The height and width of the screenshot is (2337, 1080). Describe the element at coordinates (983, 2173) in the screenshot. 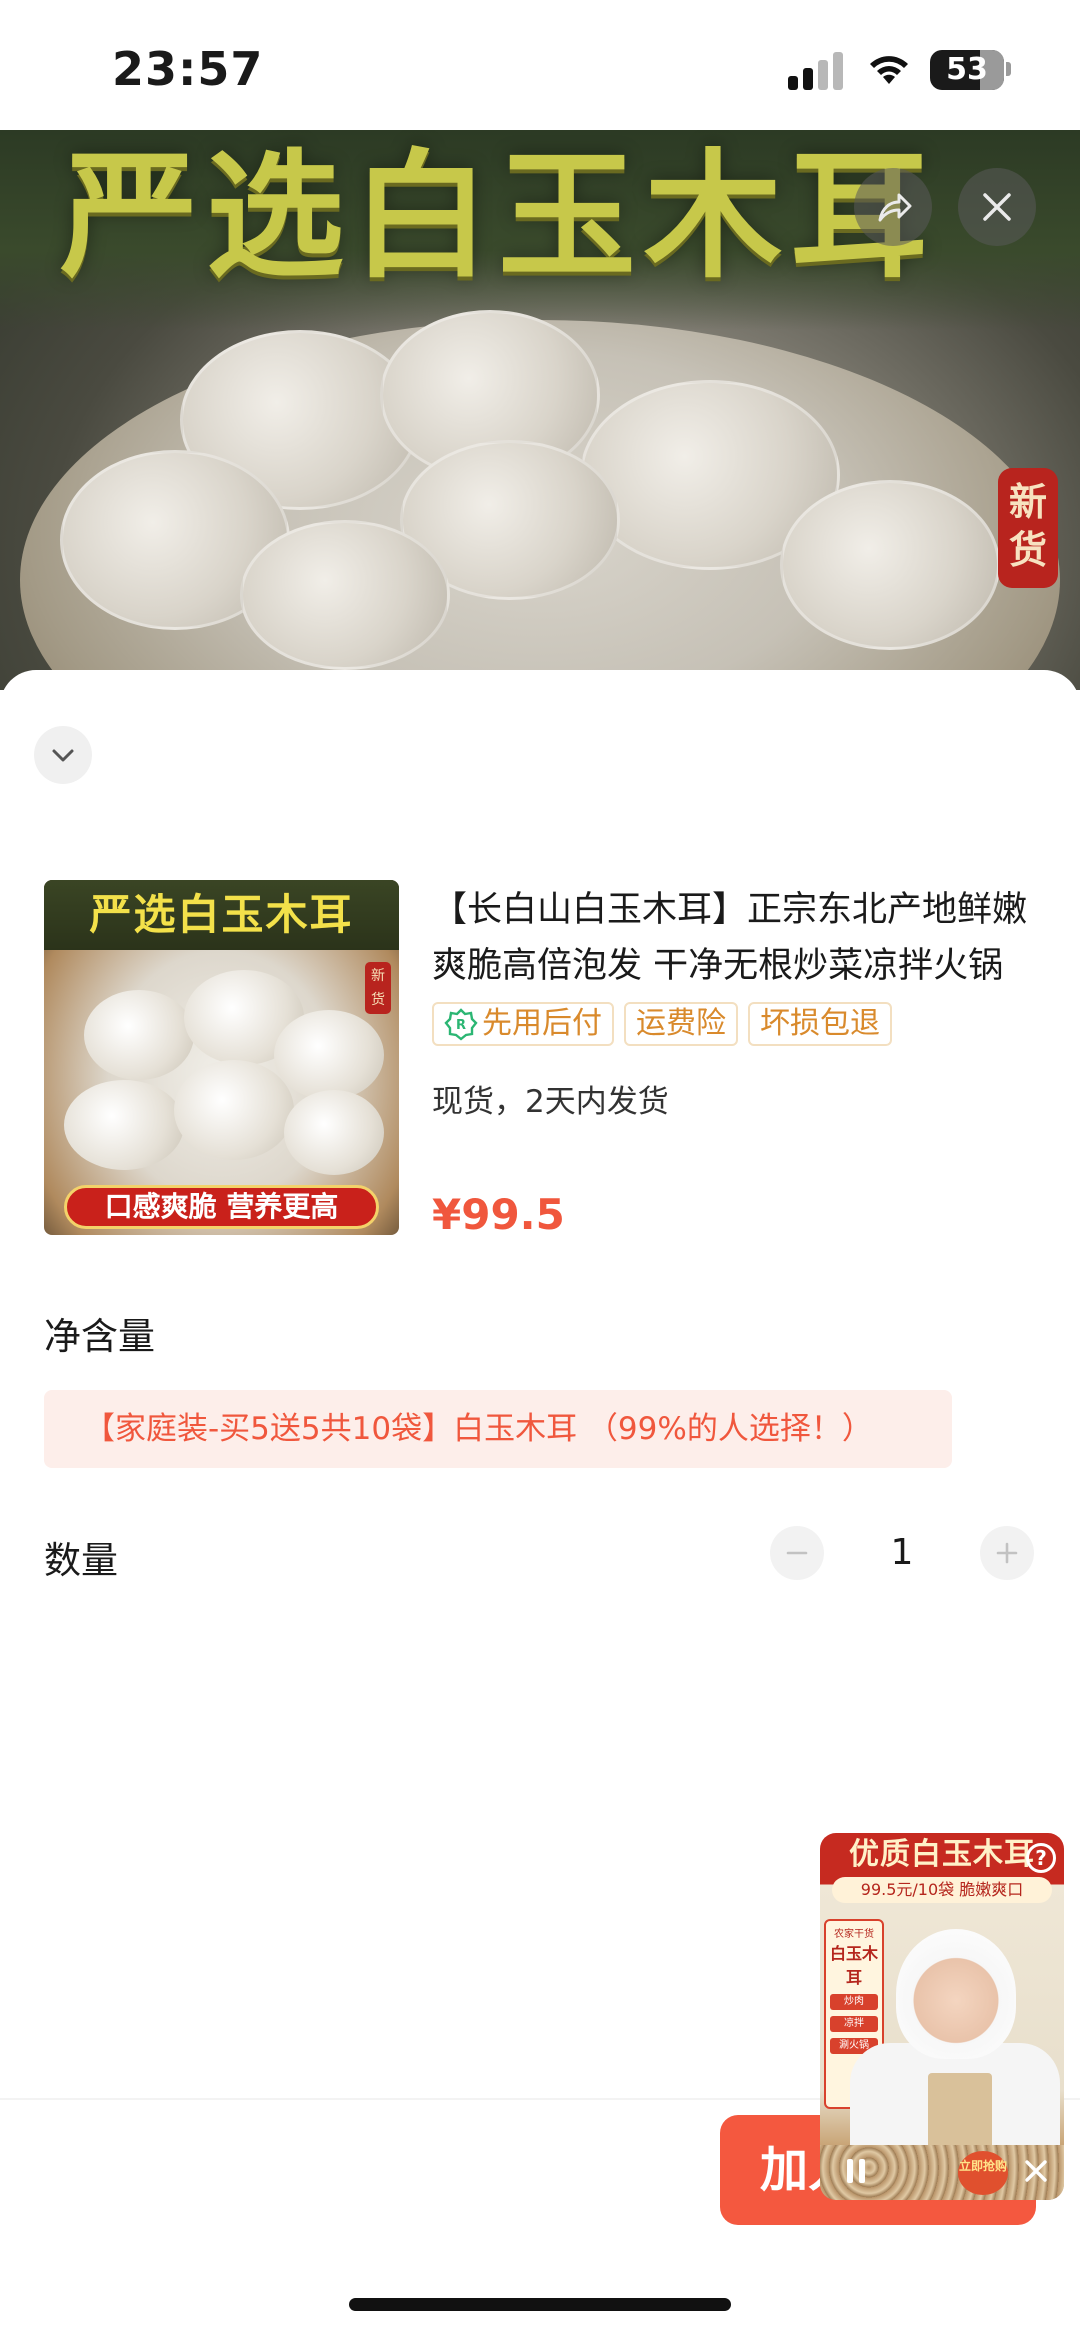

I see `video-buy-badge: 立即抢购` at that location.